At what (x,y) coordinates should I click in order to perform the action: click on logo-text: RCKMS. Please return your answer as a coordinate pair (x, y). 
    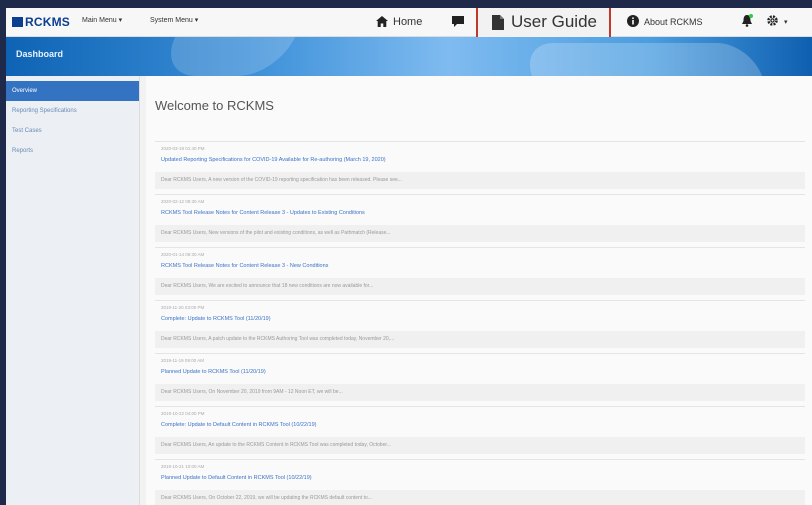
    Looking at the image, I should click on (47, 22).